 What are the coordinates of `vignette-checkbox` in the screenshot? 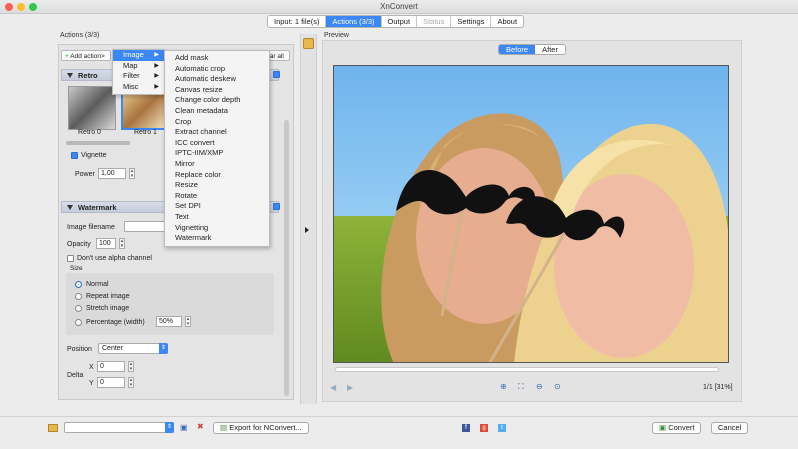 It's located at (74, 155).